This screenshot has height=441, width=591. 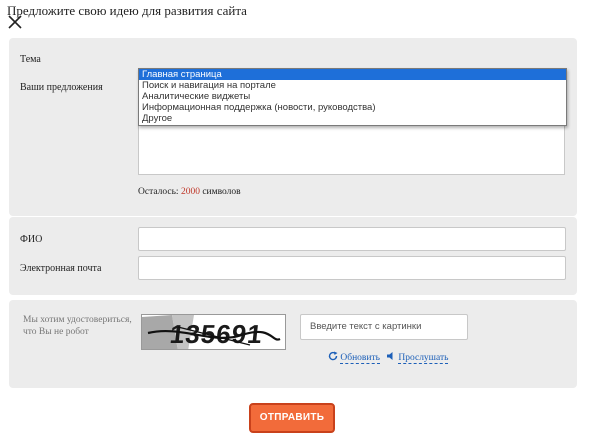 I want to click on email-label: Электронная почта, so click(x=61, y=268).